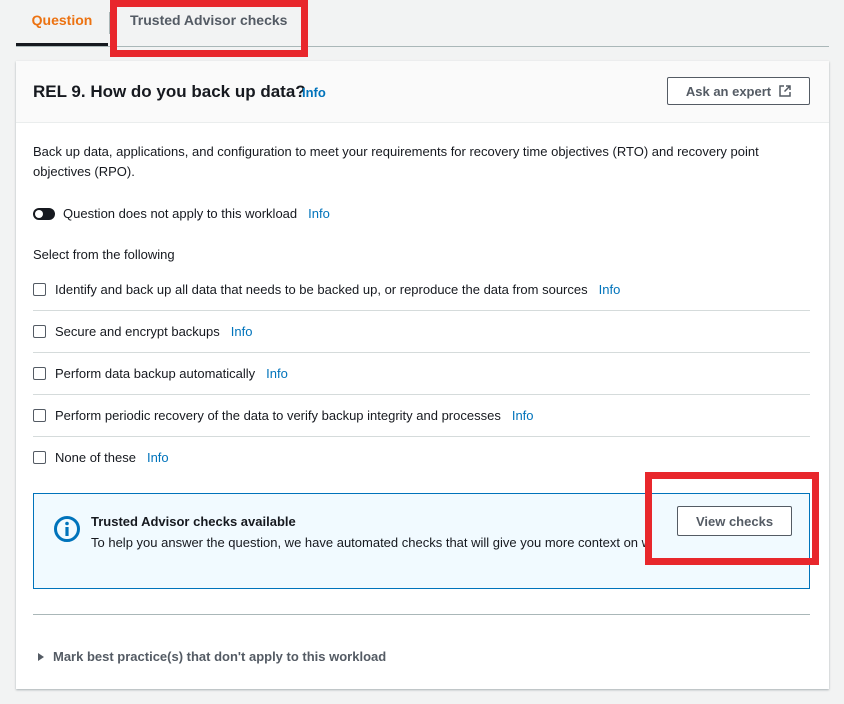  Describe the element at coordinates (734, 521) in the screenshot. I see `view-checks-button: View checks` at that location.